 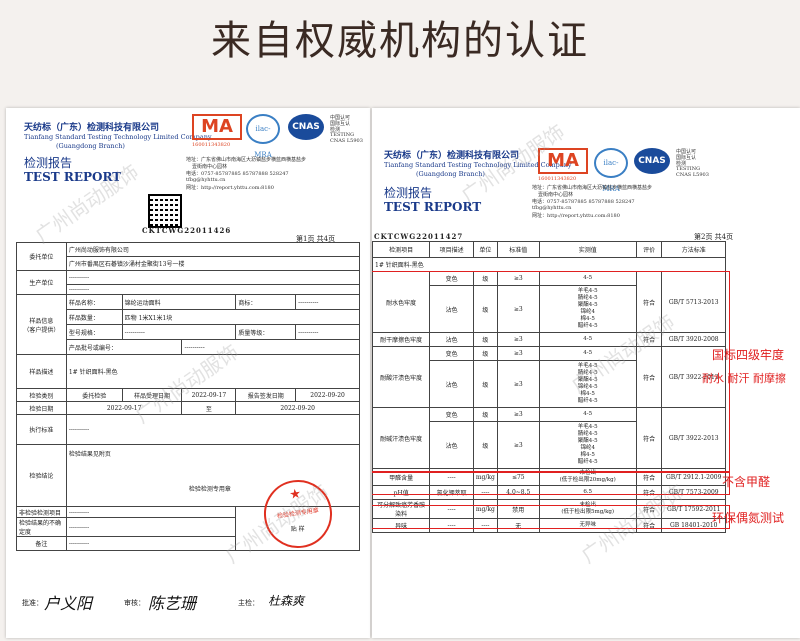 I want to click on highlight-formaldehyde, so click(x=551, y=483).